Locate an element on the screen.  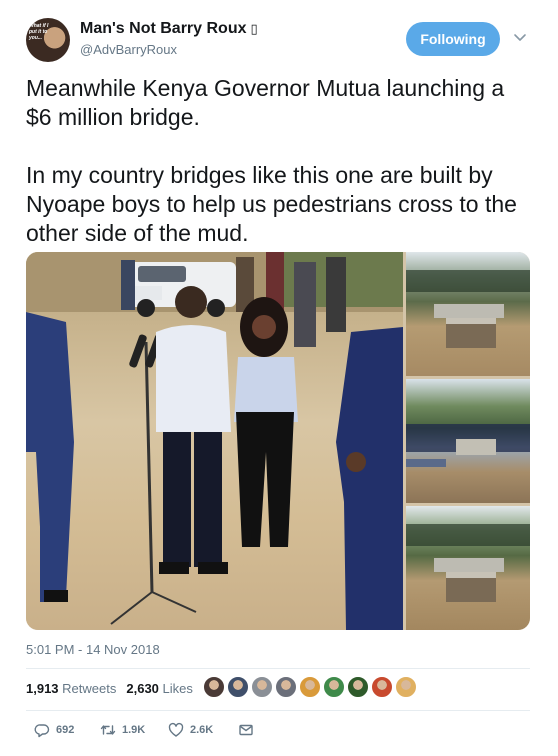
name-badge: ▯ is located at coordinates (254, 28).